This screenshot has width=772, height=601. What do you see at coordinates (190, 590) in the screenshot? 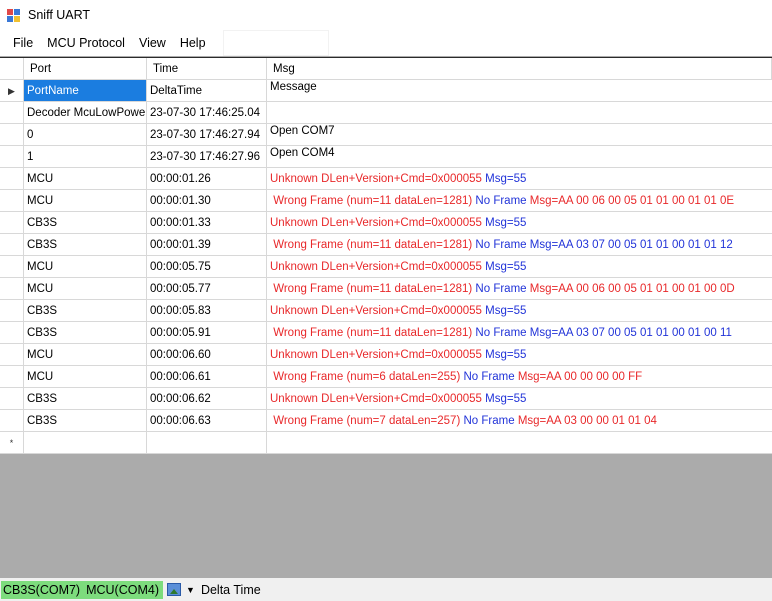
I see `dropdown-arrow-icon: ▼` at bounding box center [190, 590].